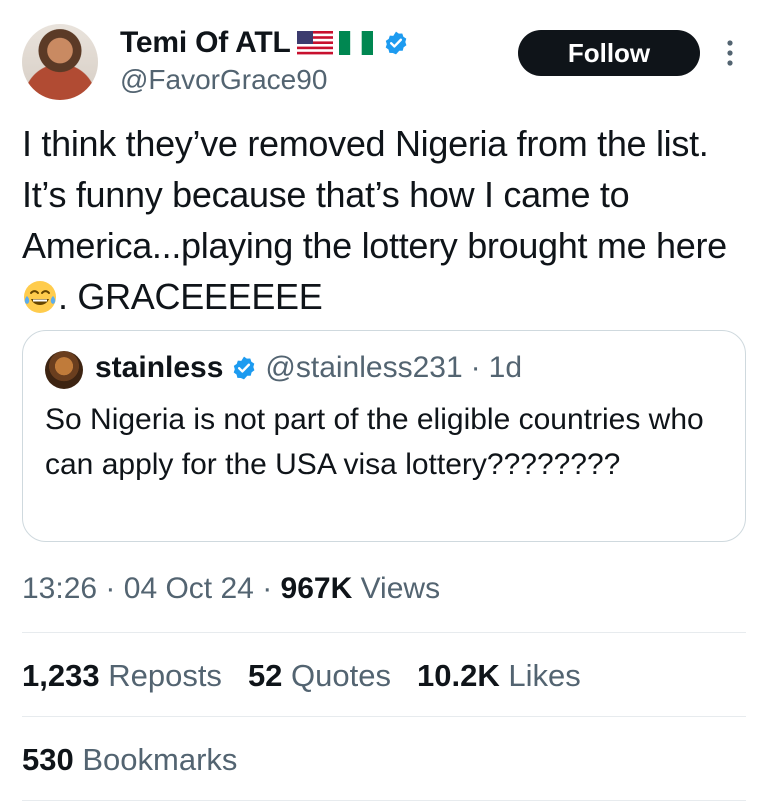 The image size is (768, 804). What do you see at coordinates (64, 370) in the screenshot?
I see `quoted-author-avatar` at bounding box center [64, 370].